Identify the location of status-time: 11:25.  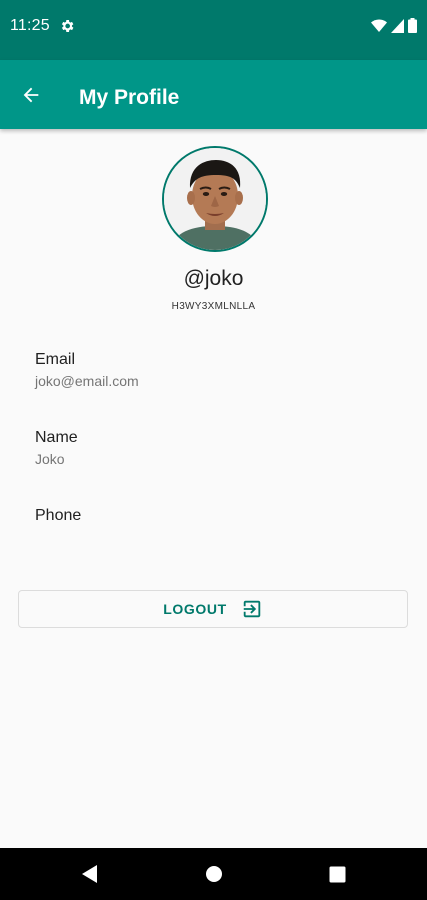
(30, 25).